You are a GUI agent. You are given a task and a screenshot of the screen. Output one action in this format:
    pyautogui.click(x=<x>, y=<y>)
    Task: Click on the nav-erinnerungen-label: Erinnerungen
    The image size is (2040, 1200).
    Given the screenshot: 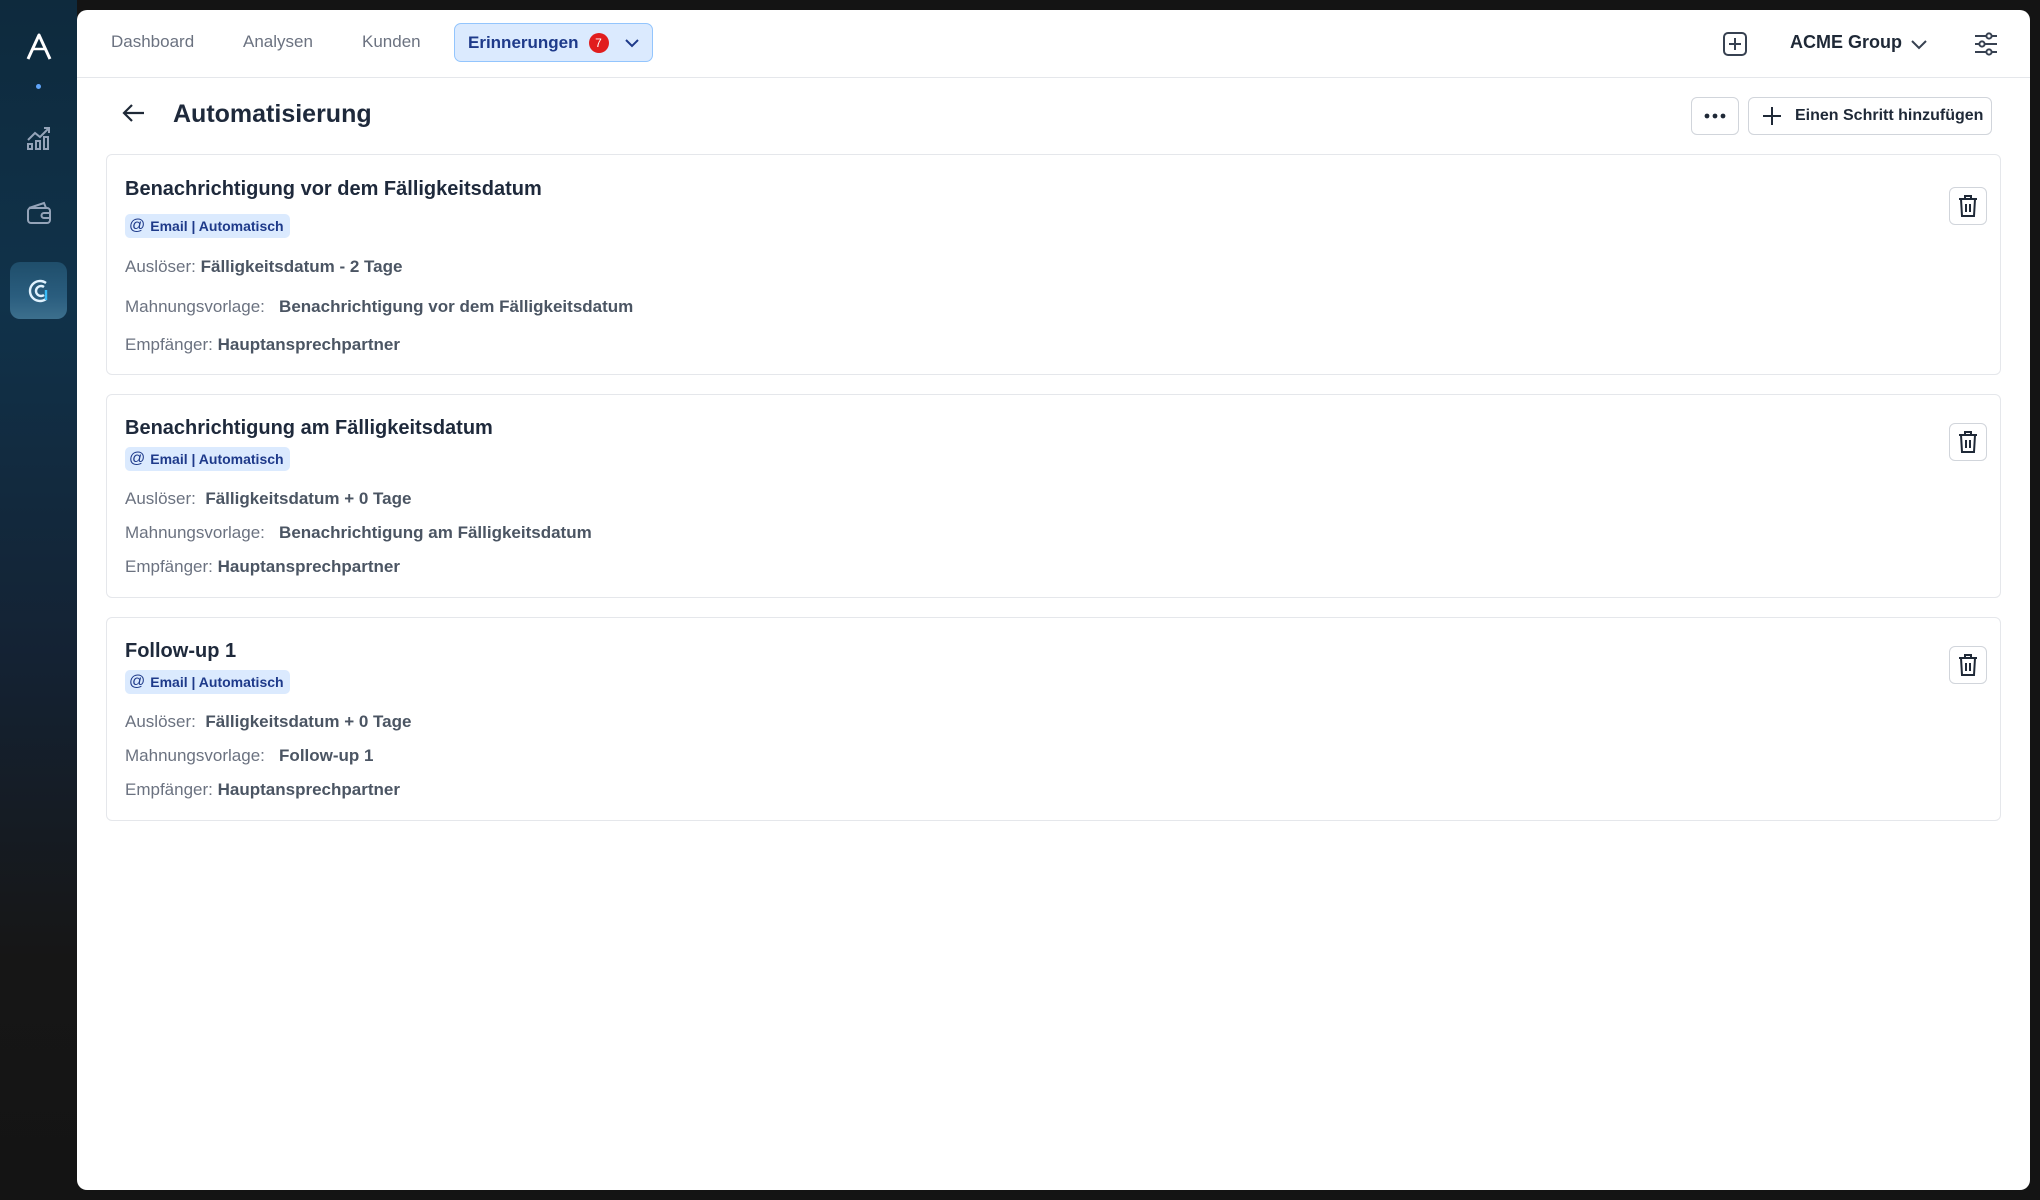 What is the action you would take?
    pyautogui.click(x=523, y=42)
    